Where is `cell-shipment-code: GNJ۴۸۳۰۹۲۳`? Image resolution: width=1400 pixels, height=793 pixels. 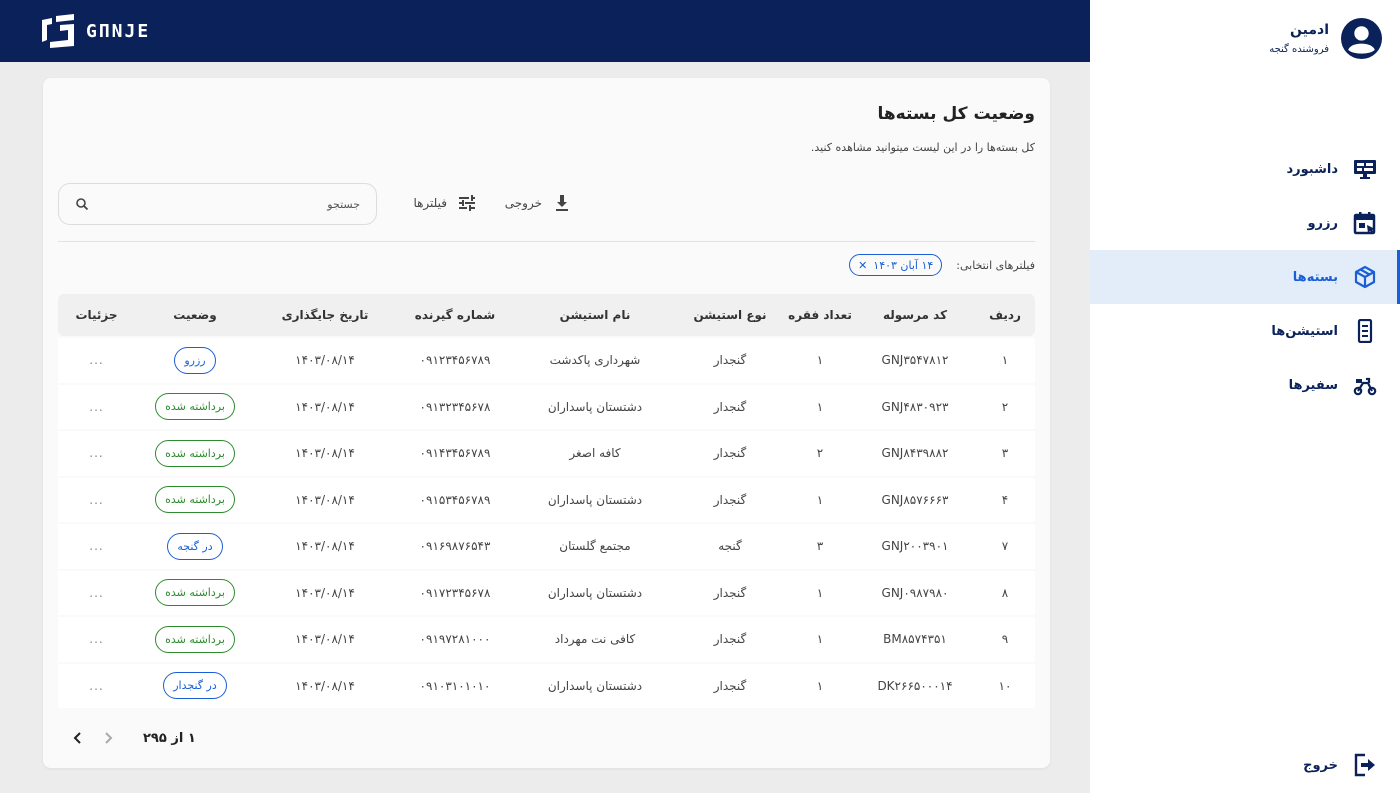
cell-shipment-code: GNJ۴۸۳۰۹۲۳ is located at coordinates (915, 406).